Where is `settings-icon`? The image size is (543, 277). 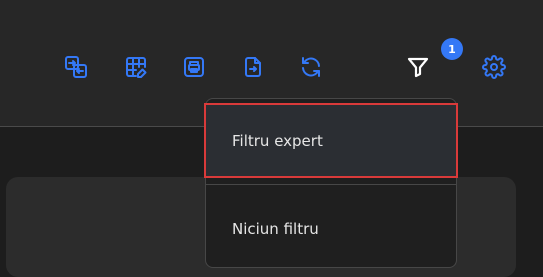
settings-icon is located at coordinates (494, 67).